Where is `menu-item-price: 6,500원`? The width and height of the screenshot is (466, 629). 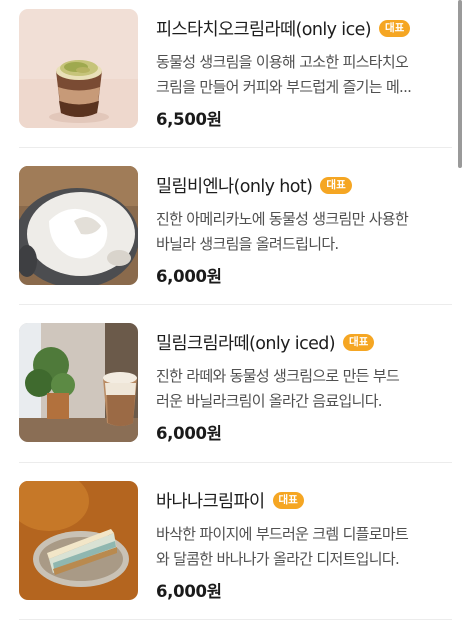 menu-item-price: 6,500원 is located at coordinates (189, 119).